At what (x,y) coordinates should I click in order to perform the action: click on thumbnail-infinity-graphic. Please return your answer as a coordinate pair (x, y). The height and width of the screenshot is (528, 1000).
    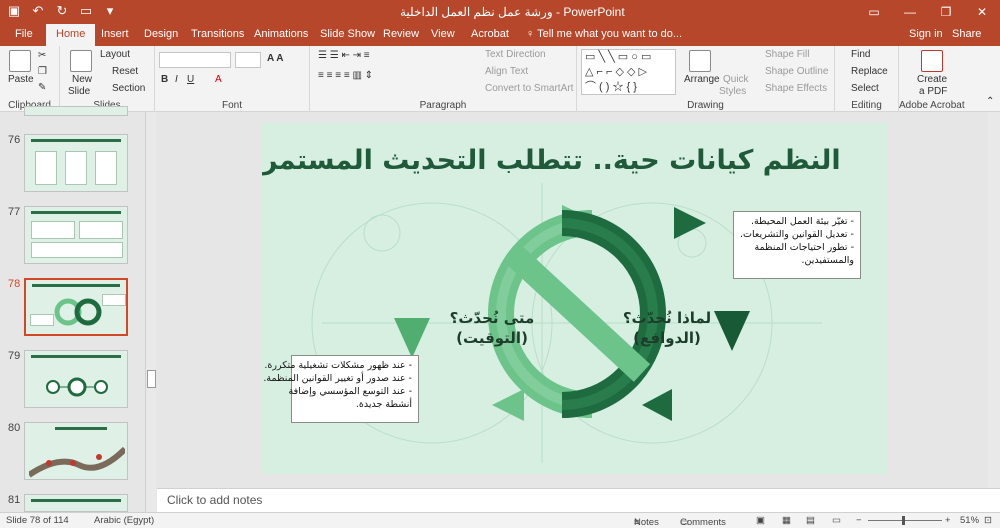
    Looking at the image, I should click on (78, 312).